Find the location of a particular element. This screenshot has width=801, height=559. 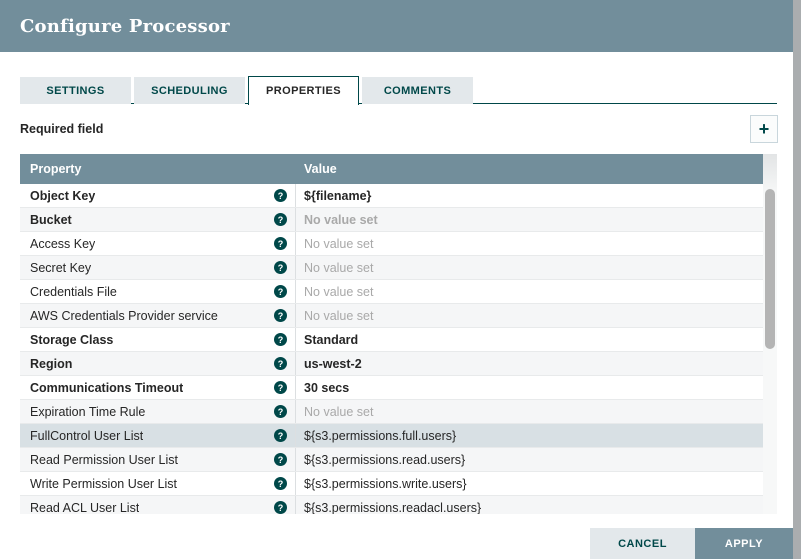

property-value: us-west-2 is located at coordinates (529, 364).